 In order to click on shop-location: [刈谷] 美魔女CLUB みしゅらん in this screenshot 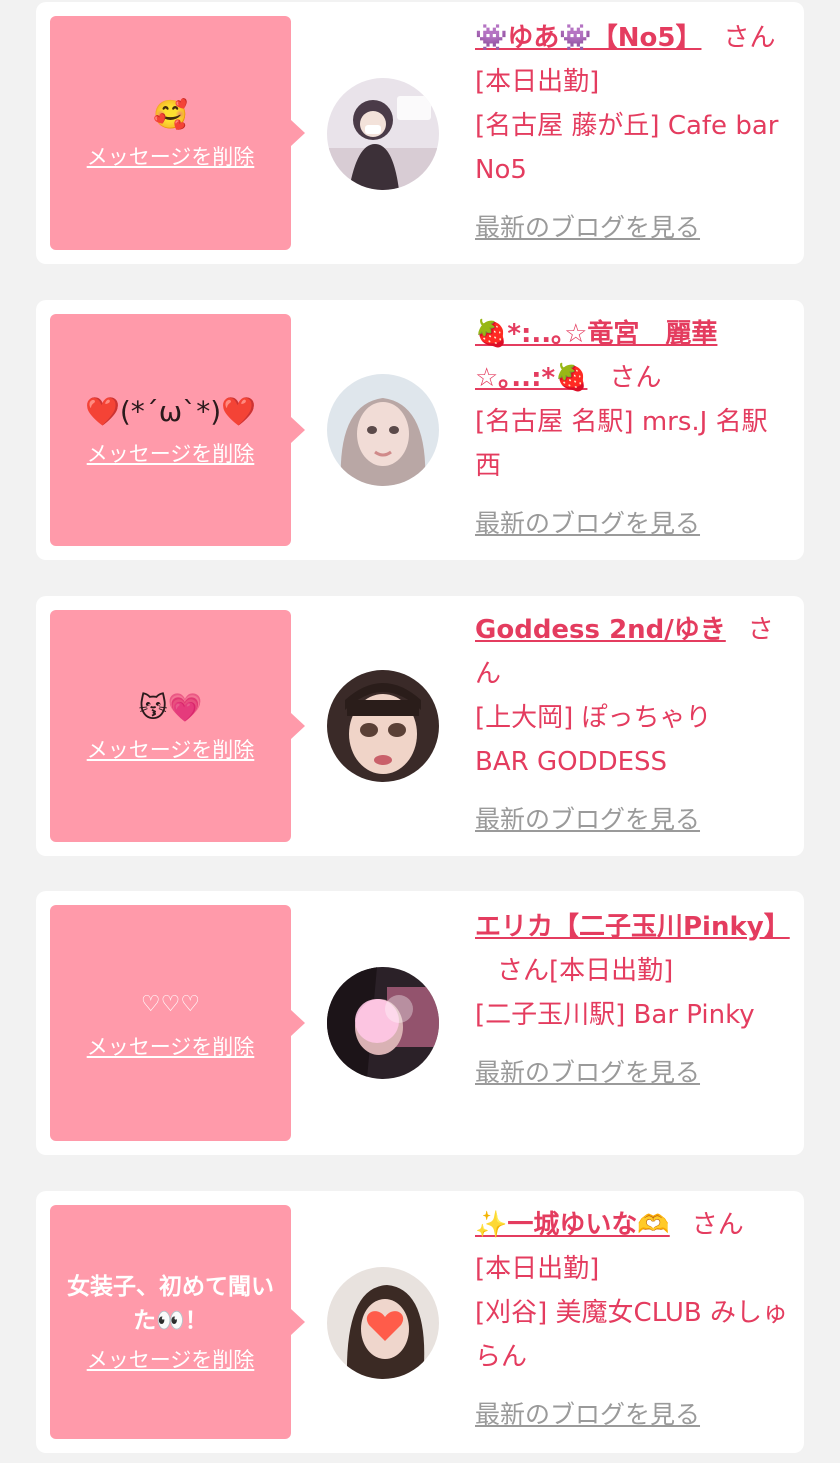, I will do `click(632, 1335)`.